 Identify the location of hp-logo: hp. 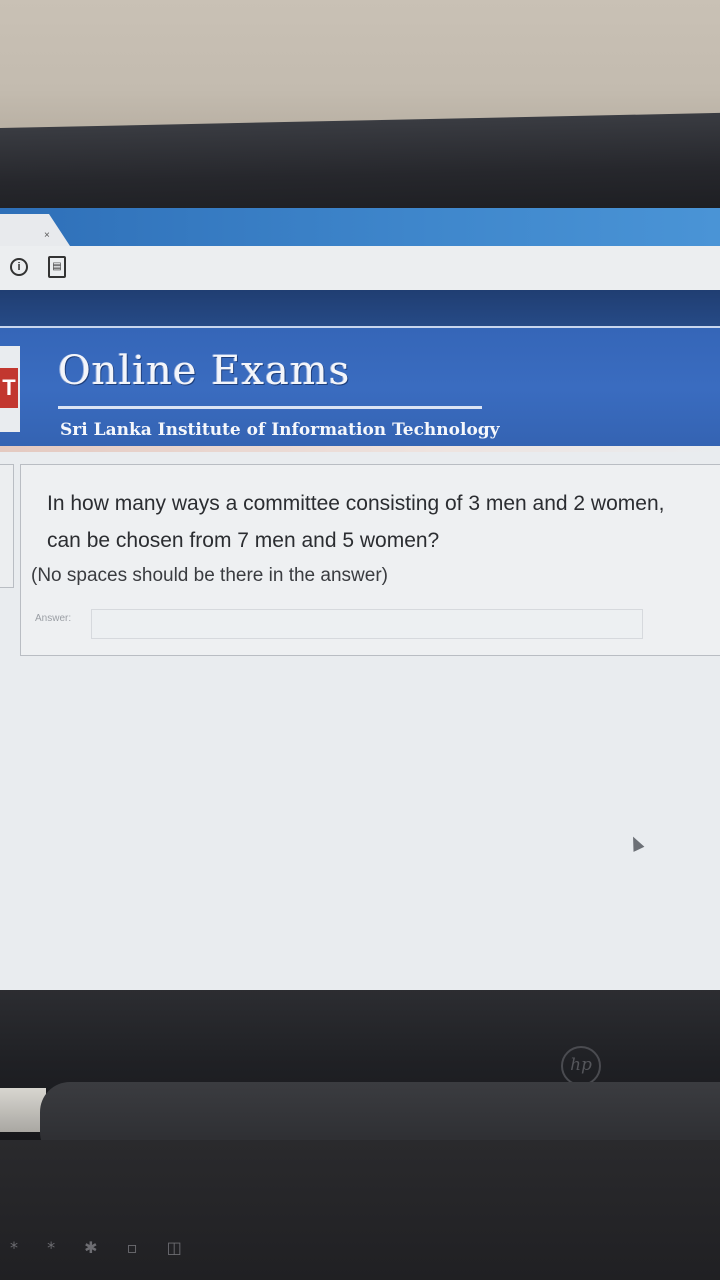
(581, 1066).